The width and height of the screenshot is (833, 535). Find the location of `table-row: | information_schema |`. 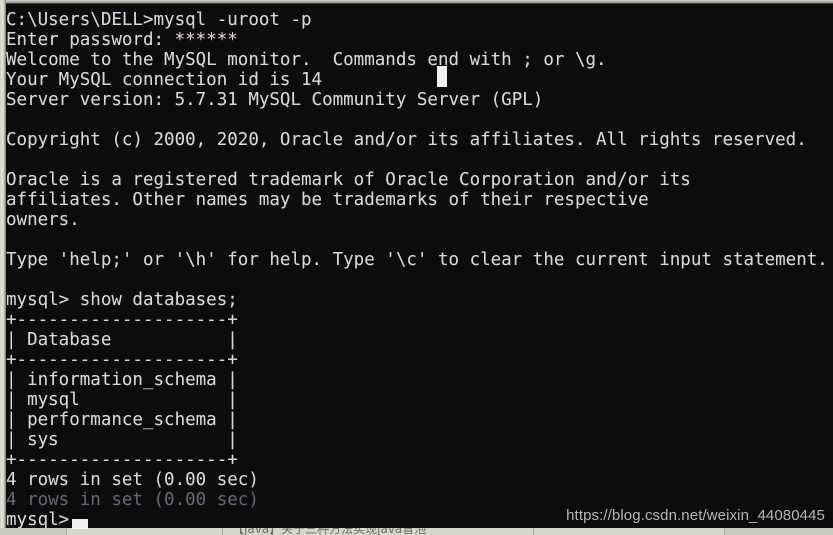

table-row: | information_schema | is located at coordinates (122, 380).